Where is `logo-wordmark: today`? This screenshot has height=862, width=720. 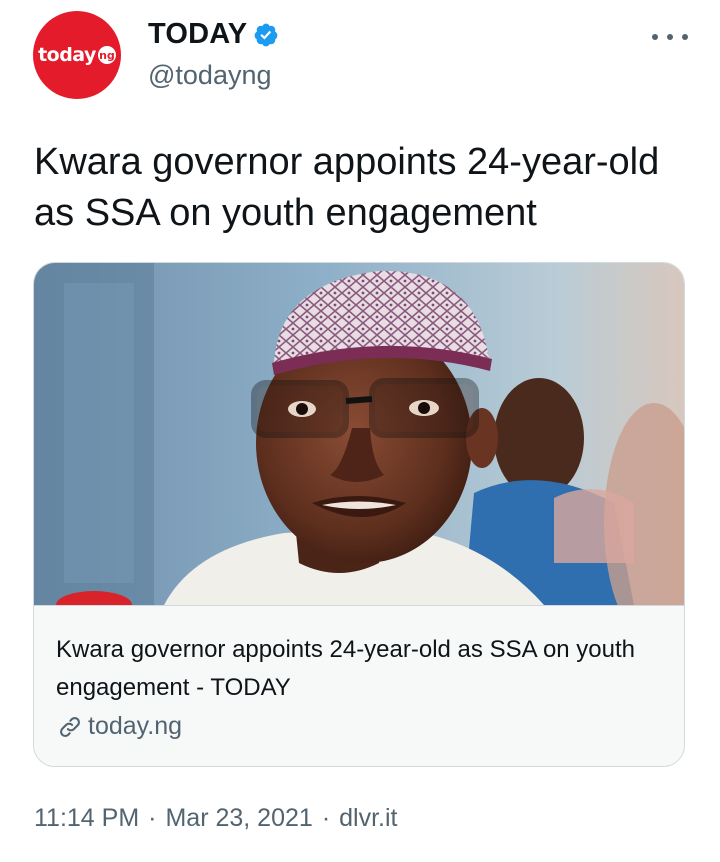
logo-wordmark: today is located at coordinates (67, 55).